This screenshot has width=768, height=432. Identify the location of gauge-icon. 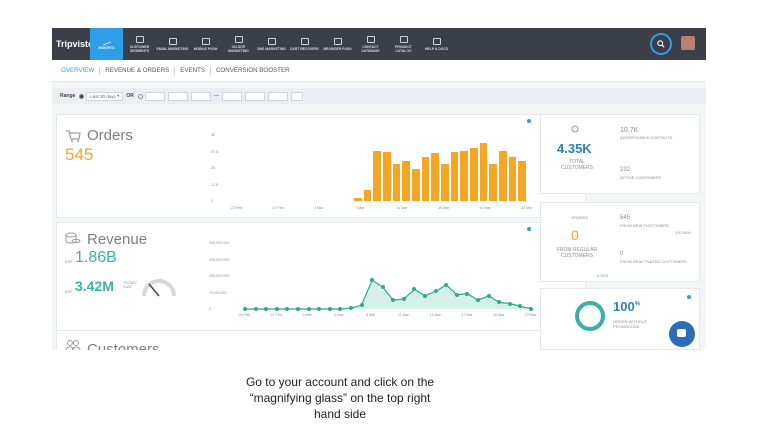
(159, 288).